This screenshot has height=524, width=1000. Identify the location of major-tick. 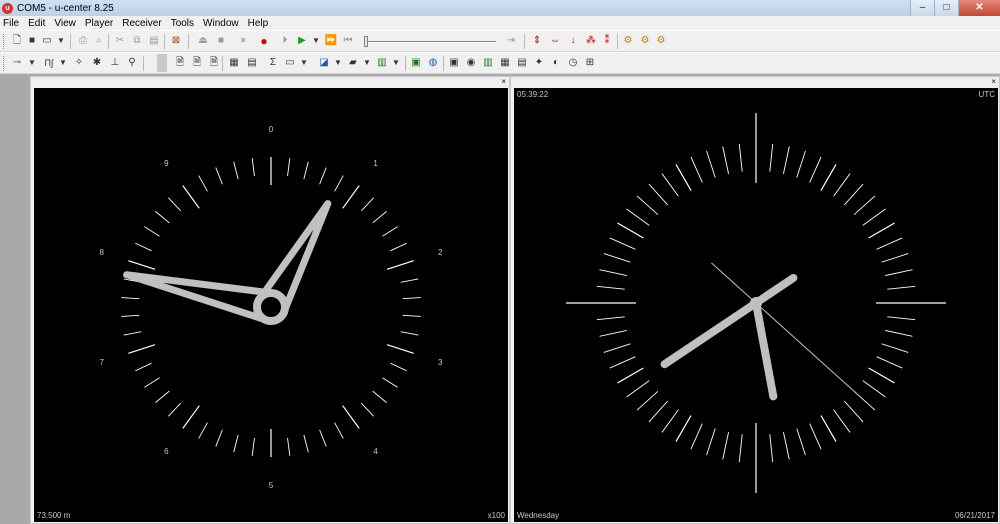
(191, 197).